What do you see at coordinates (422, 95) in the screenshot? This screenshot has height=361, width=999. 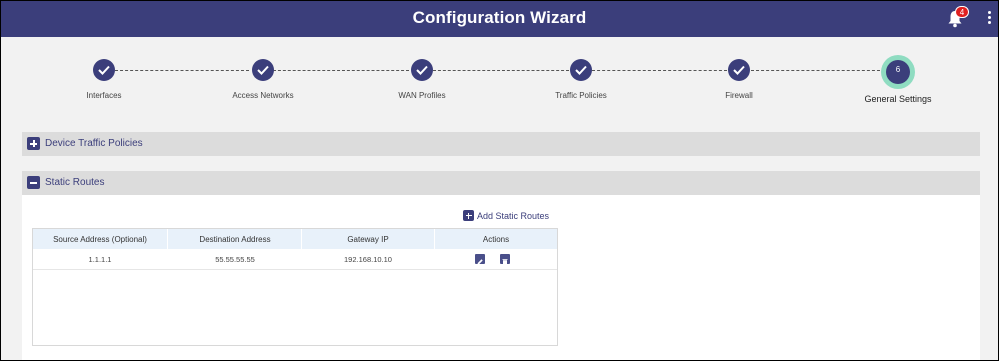 I see `step-label: WAN Profiles` at bounding box center [422, 95].